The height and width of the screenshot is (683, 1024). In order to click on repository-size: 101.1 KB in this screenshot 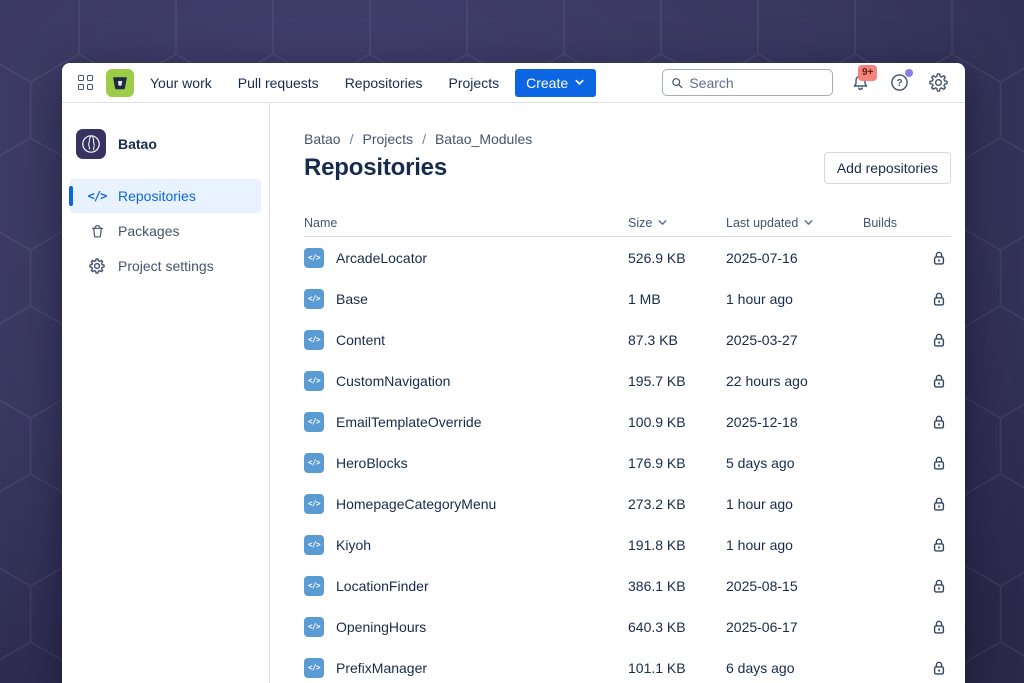, I will do `click(657, 667)`.